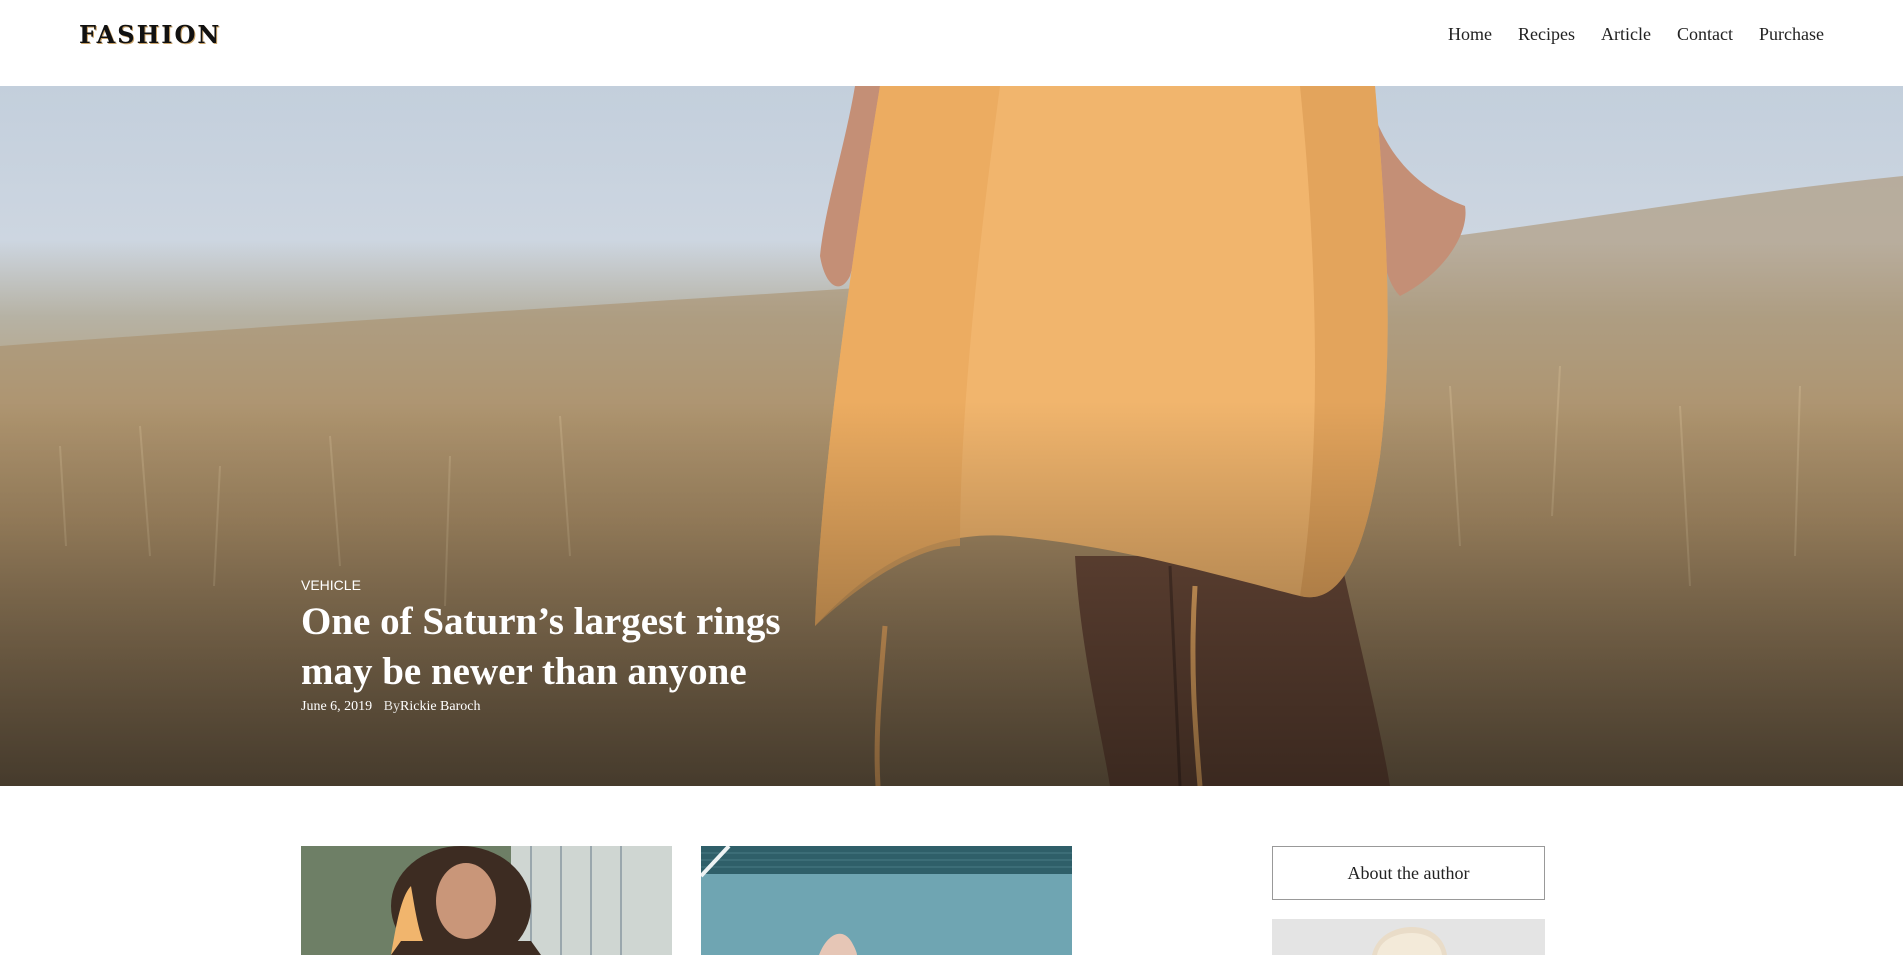 The height and width of the screenshot is (955, 1903). Describe the element at coordinates (1408, 873) in the screenshot. I see `about-author-heading: About the author` at that location.